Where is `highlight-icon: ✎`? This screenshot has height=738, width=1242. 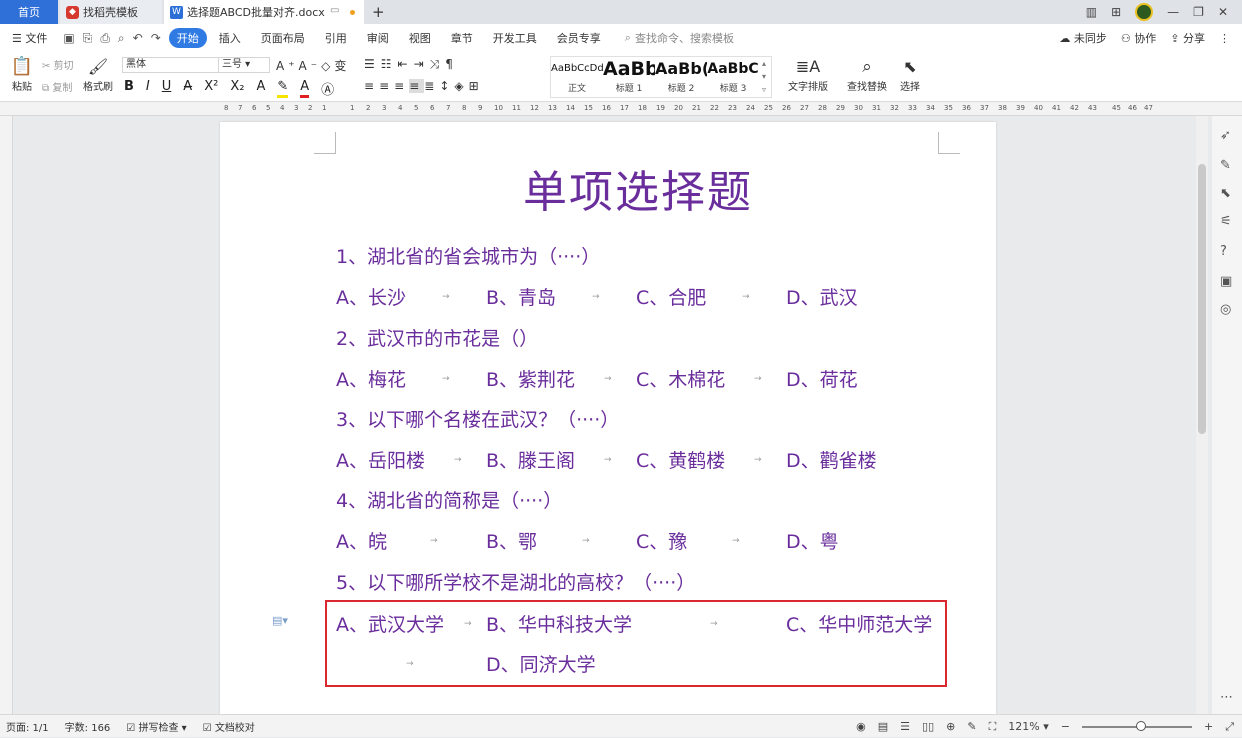 highlight-icon: ✎ is located at coordinates (283, 88).